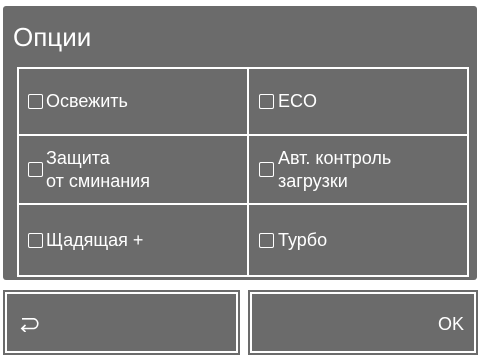  Describe the element at coordinates (266, 101) in the screenshot. I see `eco-checkbox` at that location.